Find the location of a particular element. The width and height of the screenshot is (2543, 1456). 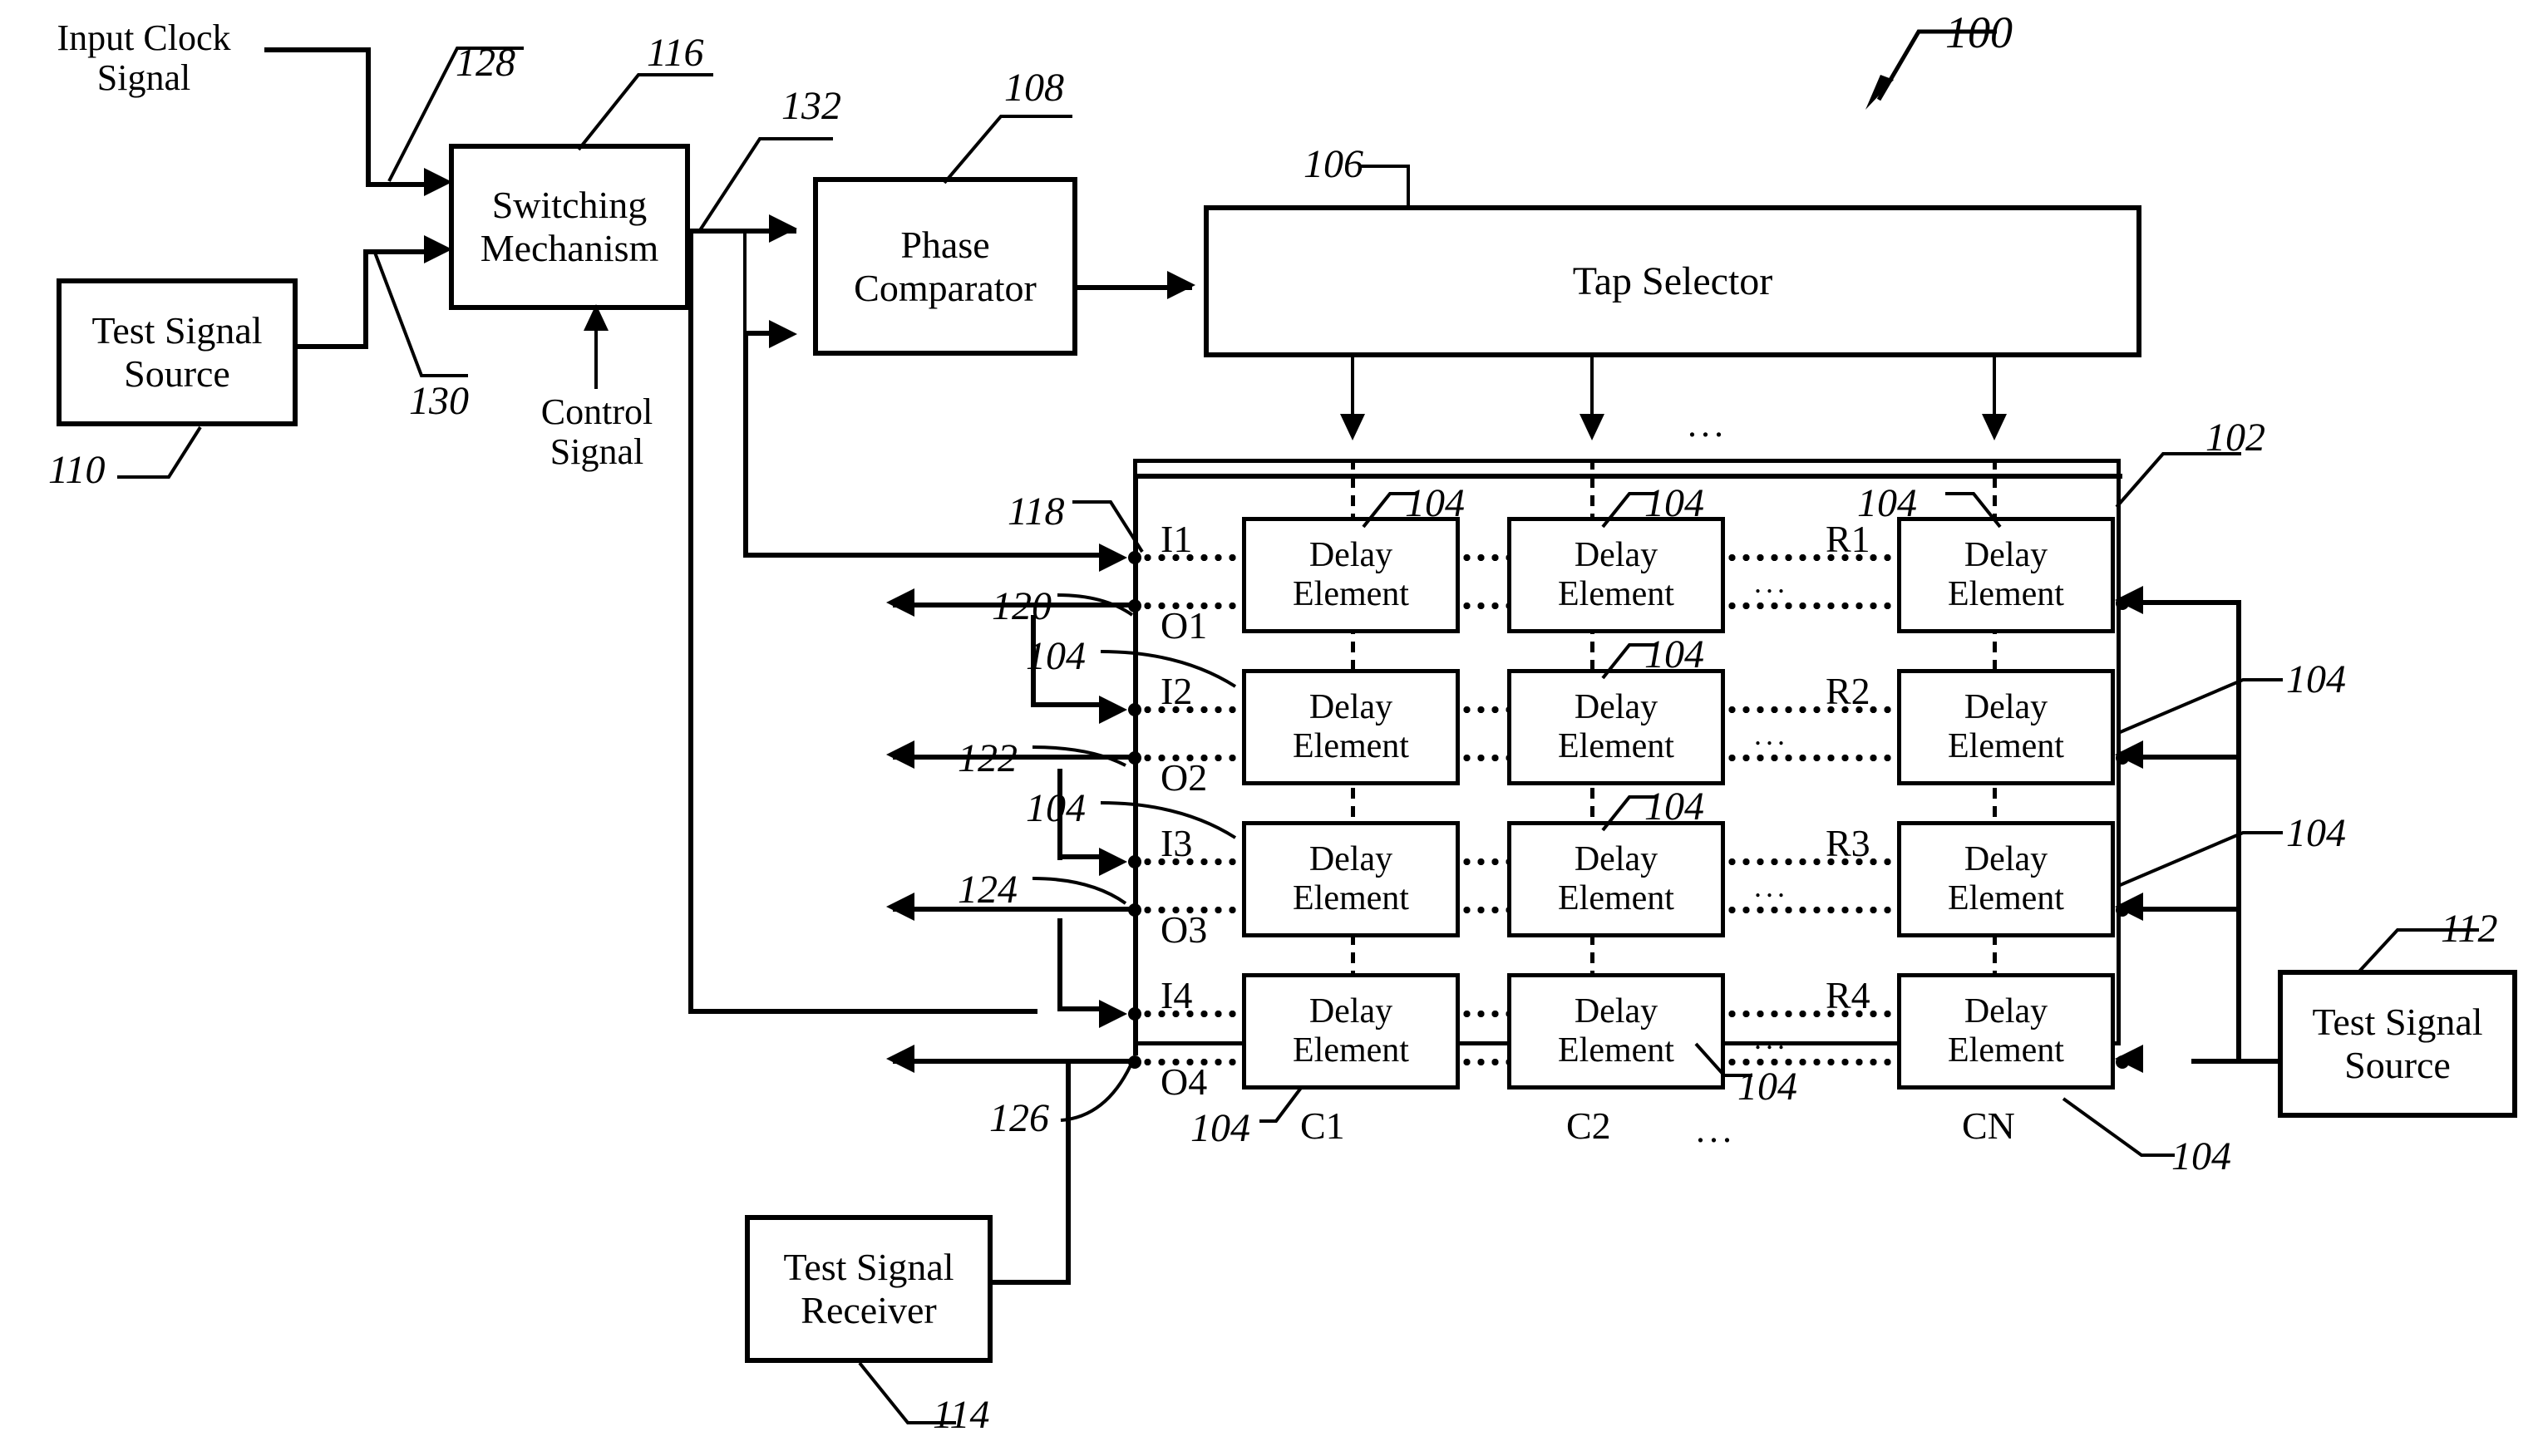

col-label-c2: C2 is located at coordinates (1588, 1125).